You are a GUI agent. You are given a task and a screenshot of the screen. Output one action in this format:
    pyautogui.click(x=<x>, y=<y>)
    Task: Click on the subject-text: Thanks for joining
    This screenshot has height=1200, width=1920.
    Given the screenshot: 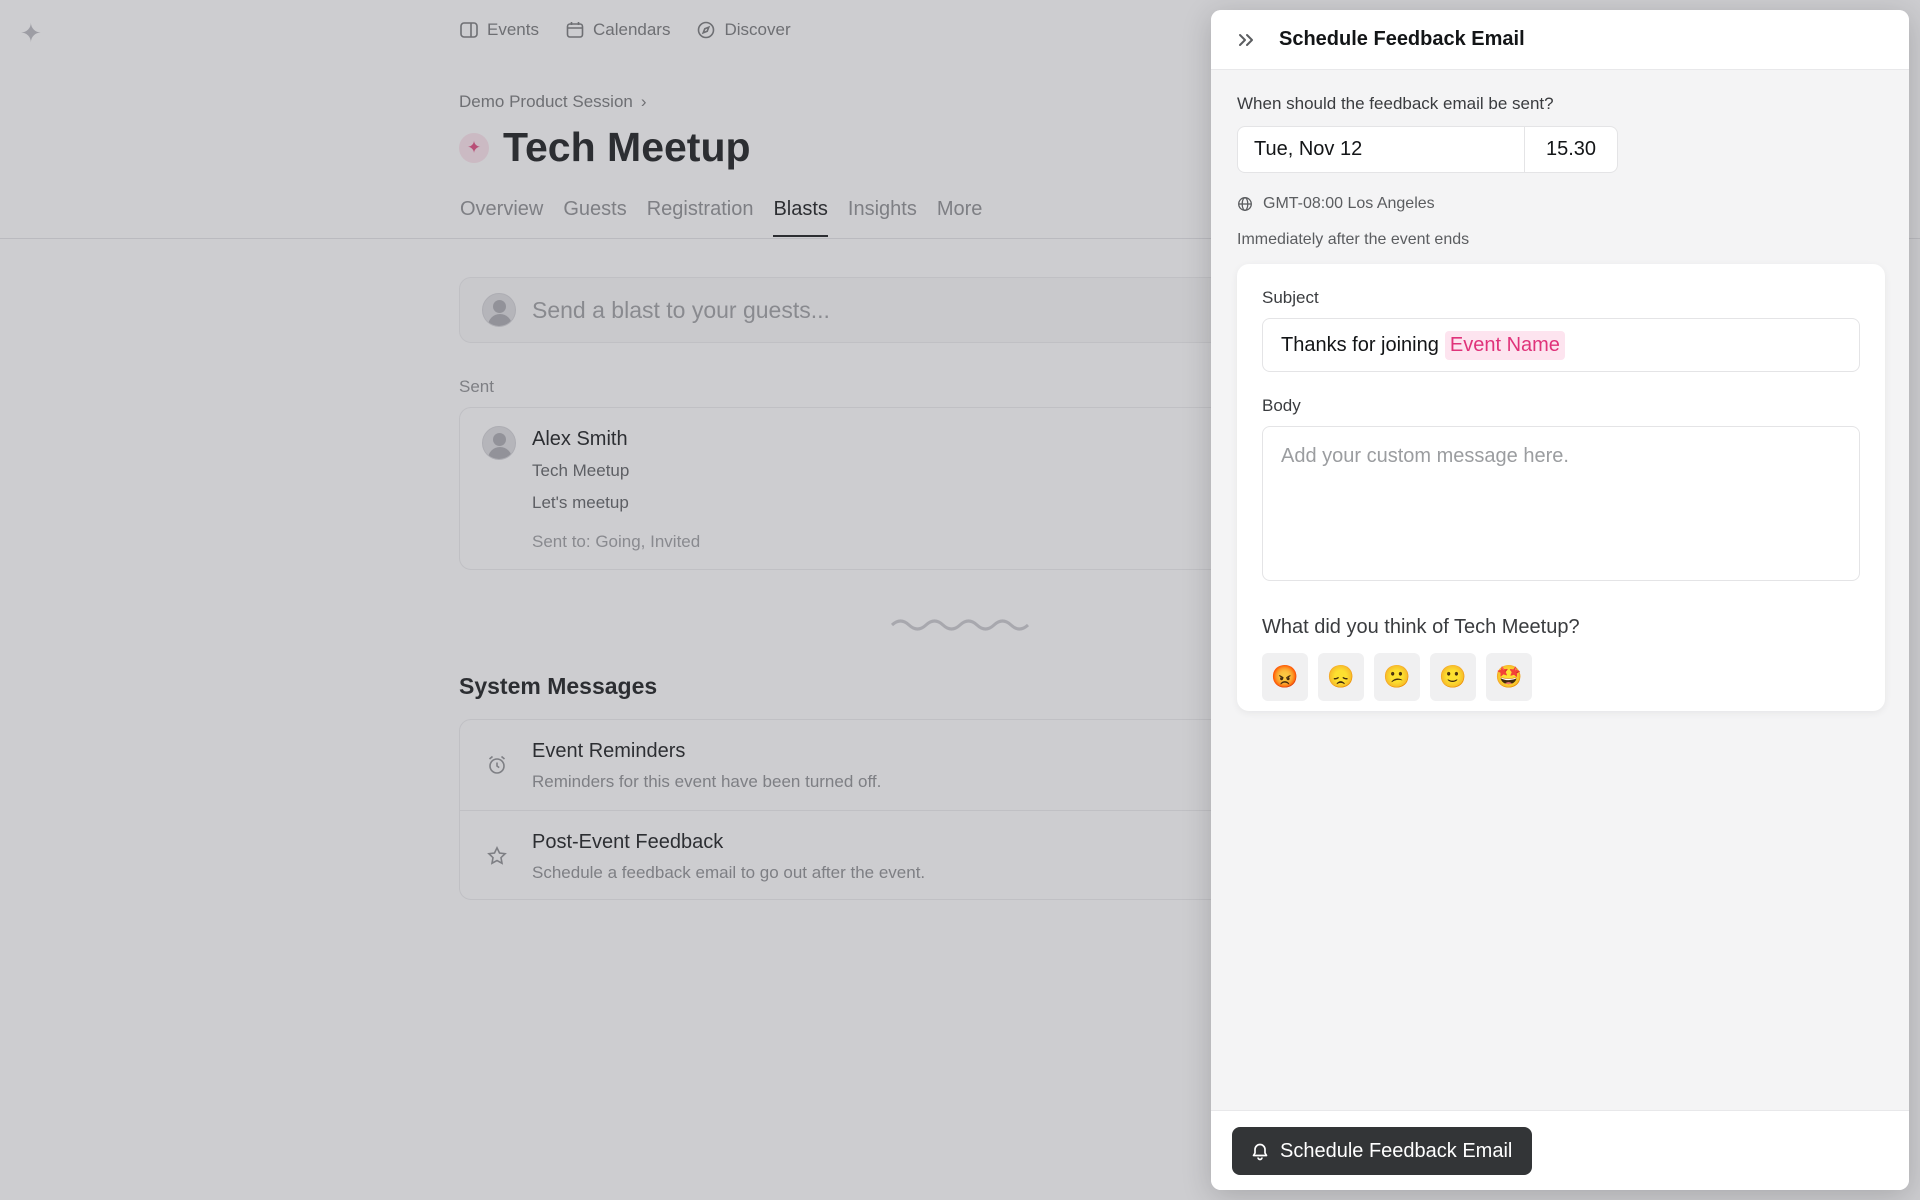 What is the action you would take?
    pyautogui.click(x=1360, y=344)
    